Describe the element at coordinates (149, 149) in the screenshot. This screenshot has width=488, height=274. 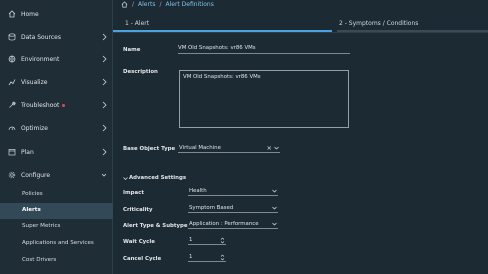
I see `base-object-type-label: Base Object Type` at that location.